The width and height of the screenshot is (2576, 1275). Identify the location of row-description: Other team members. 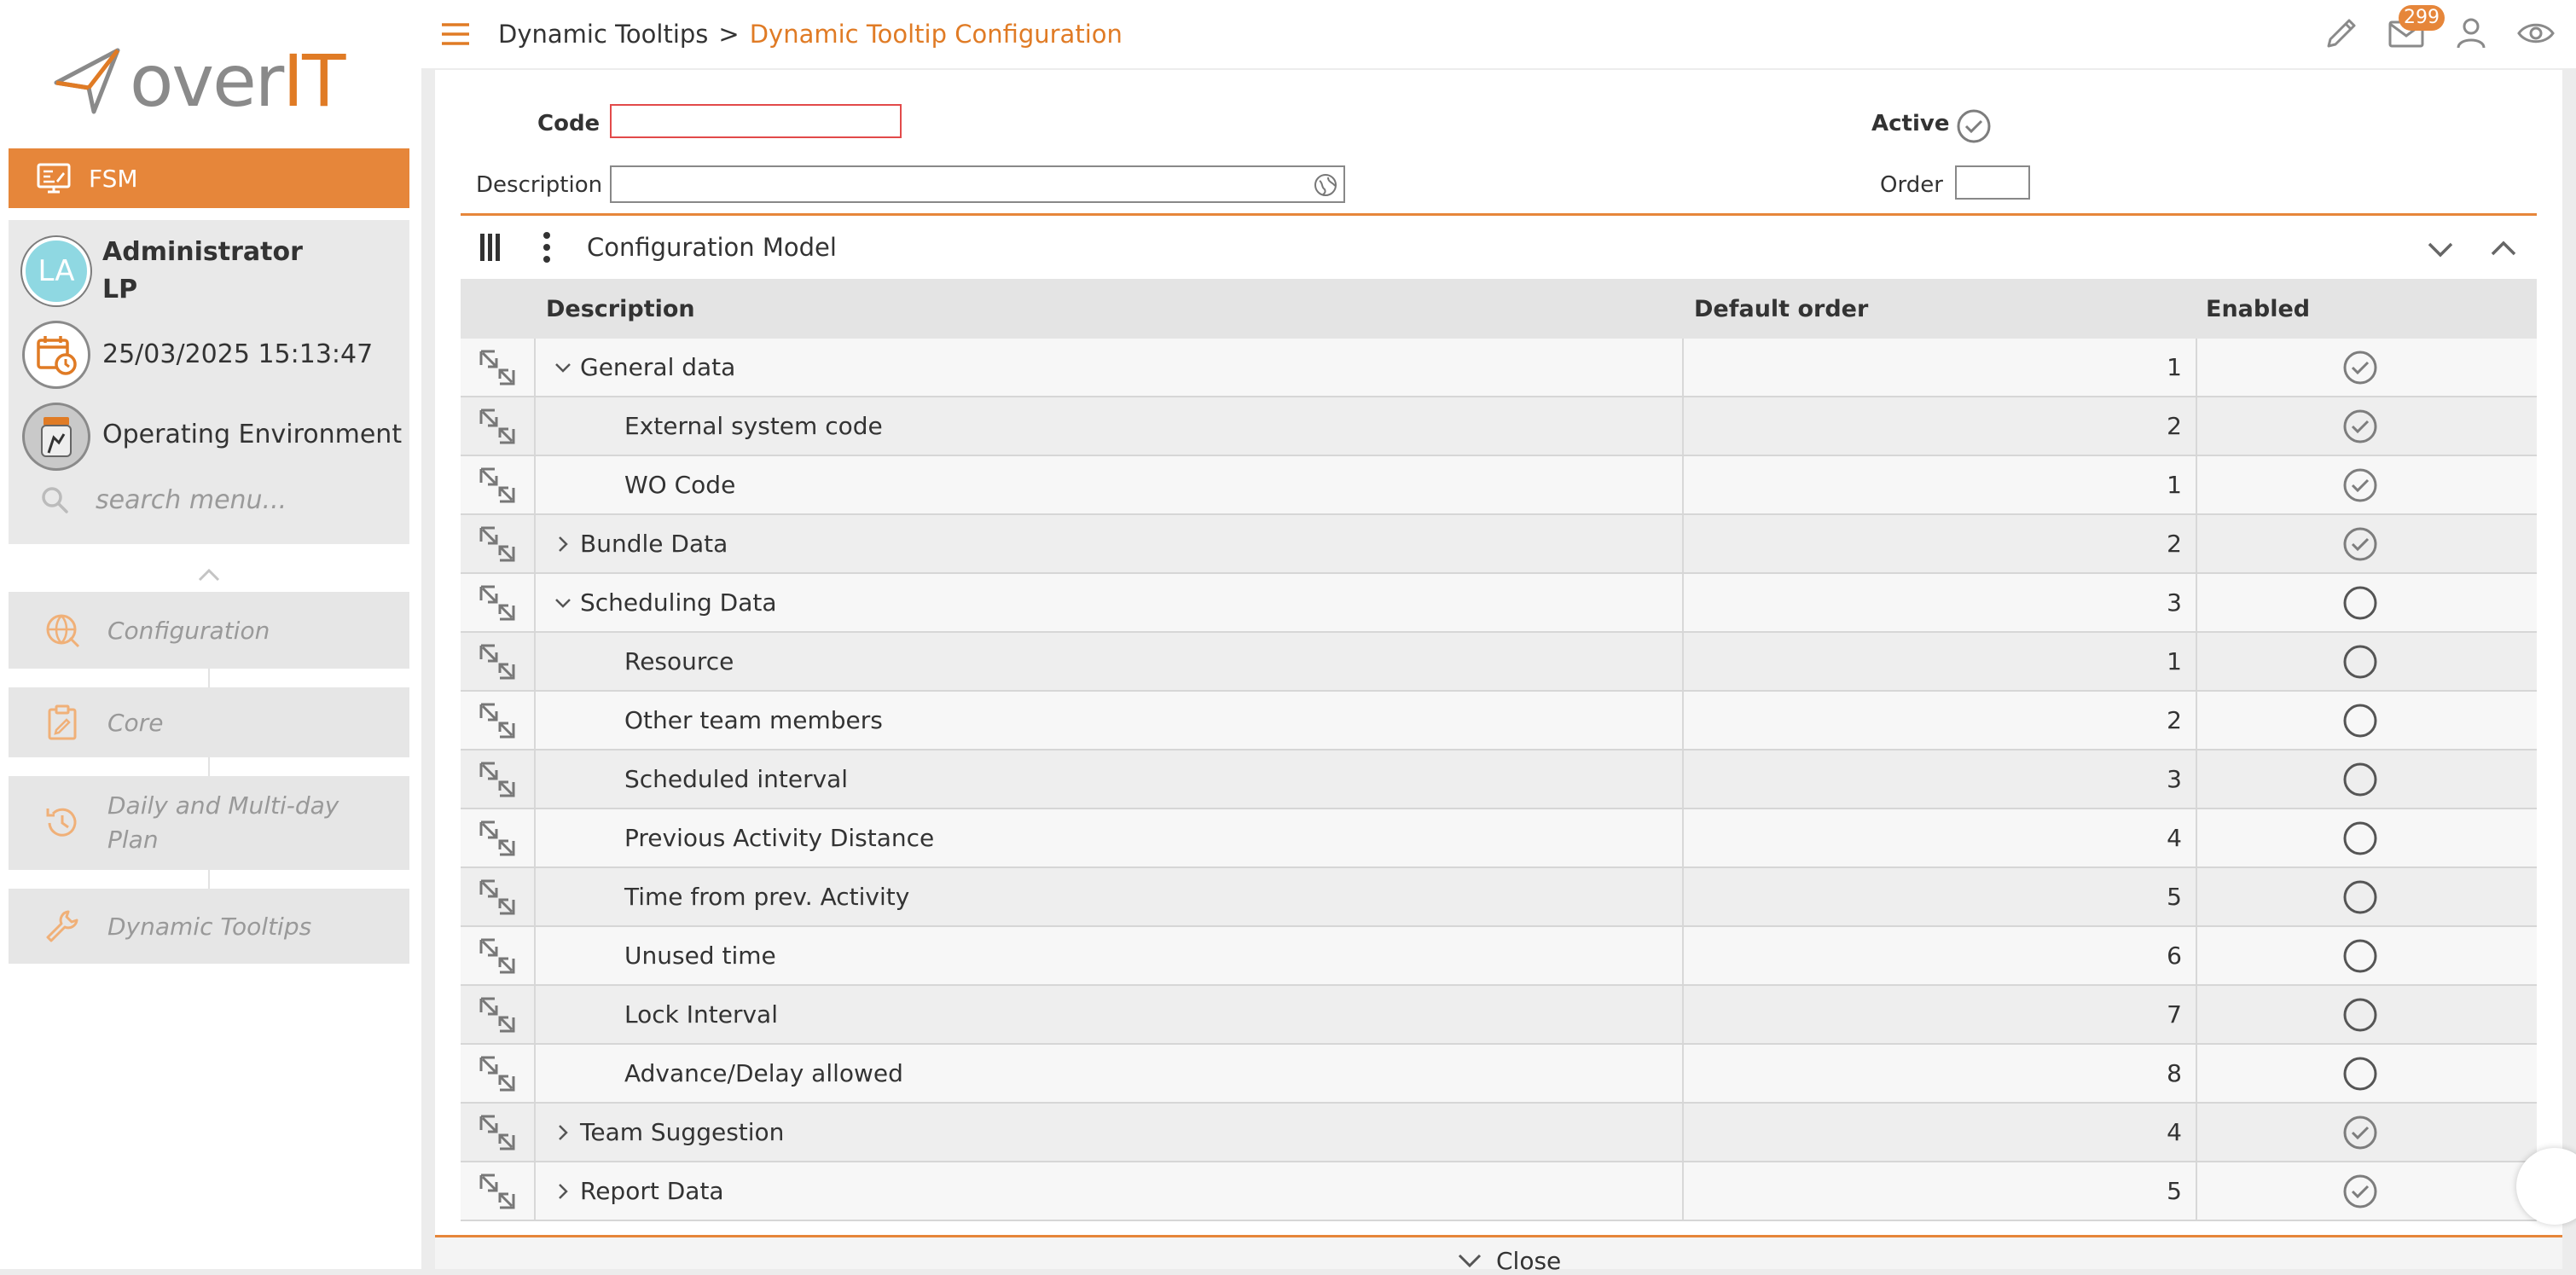
(753, 720).